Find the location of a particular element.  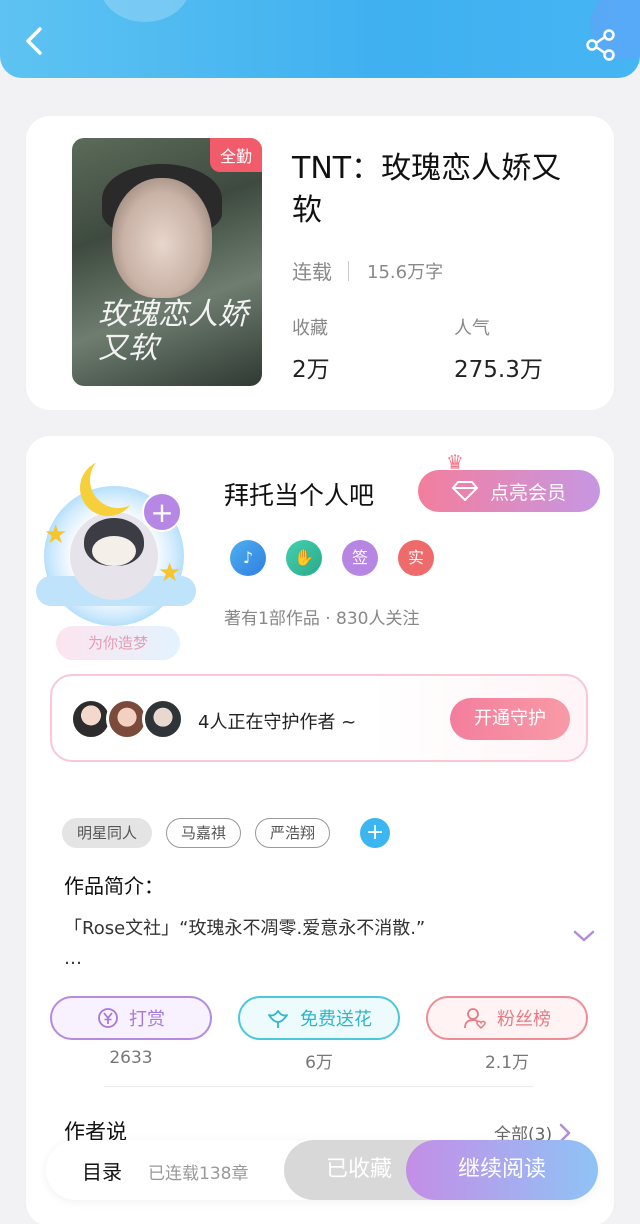

book-status-row: 连载 15.6万字 is located at coordinates (367, 270).